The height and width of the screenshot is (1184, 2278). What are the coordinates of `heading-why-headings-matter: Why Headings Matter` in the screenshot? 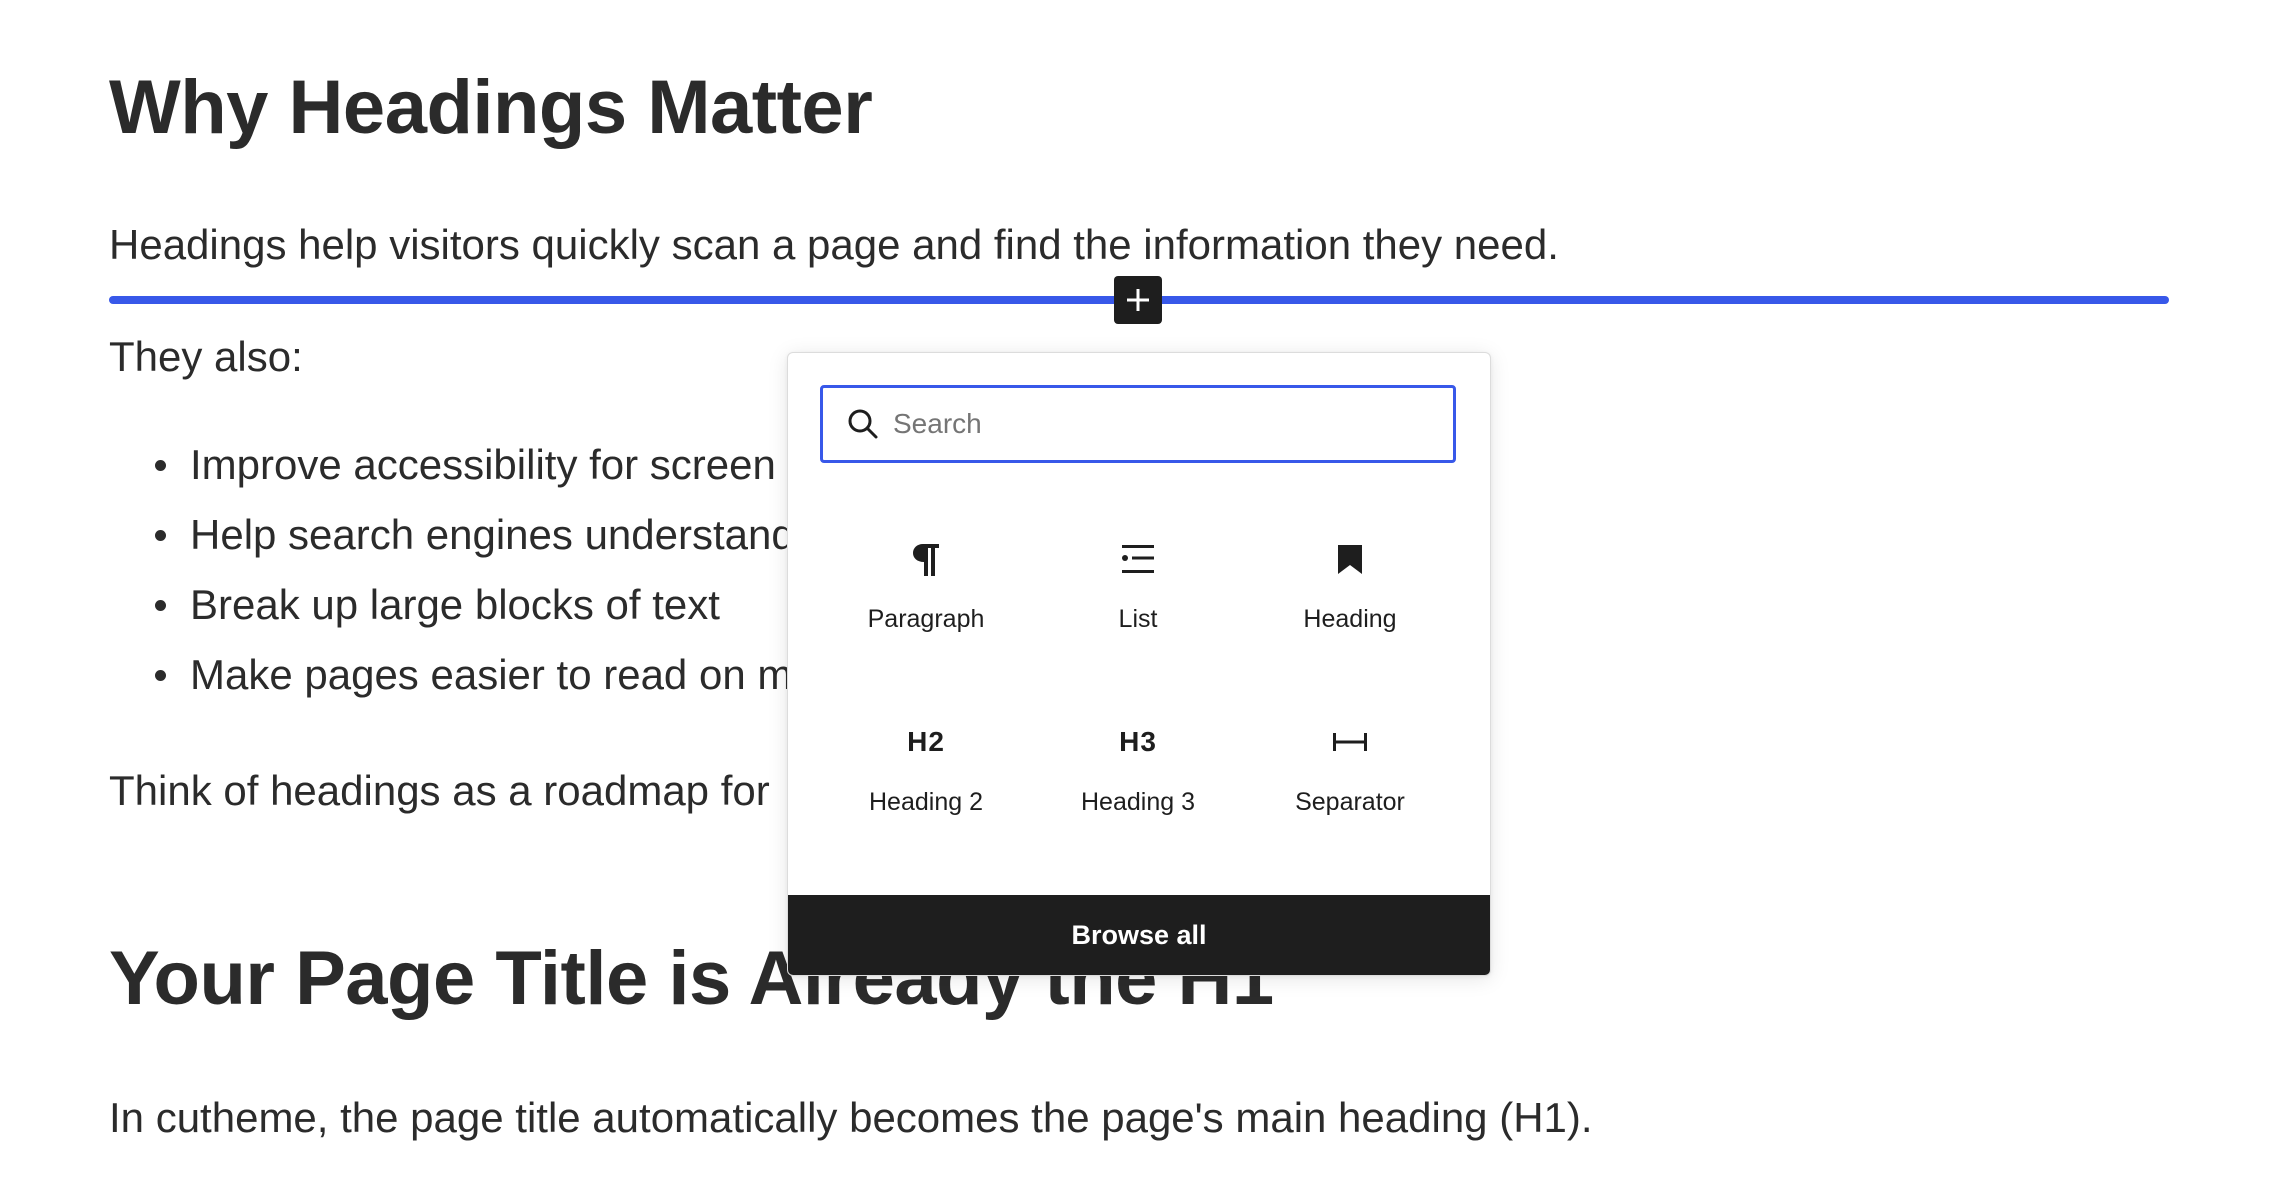 It's located at (491, 108).